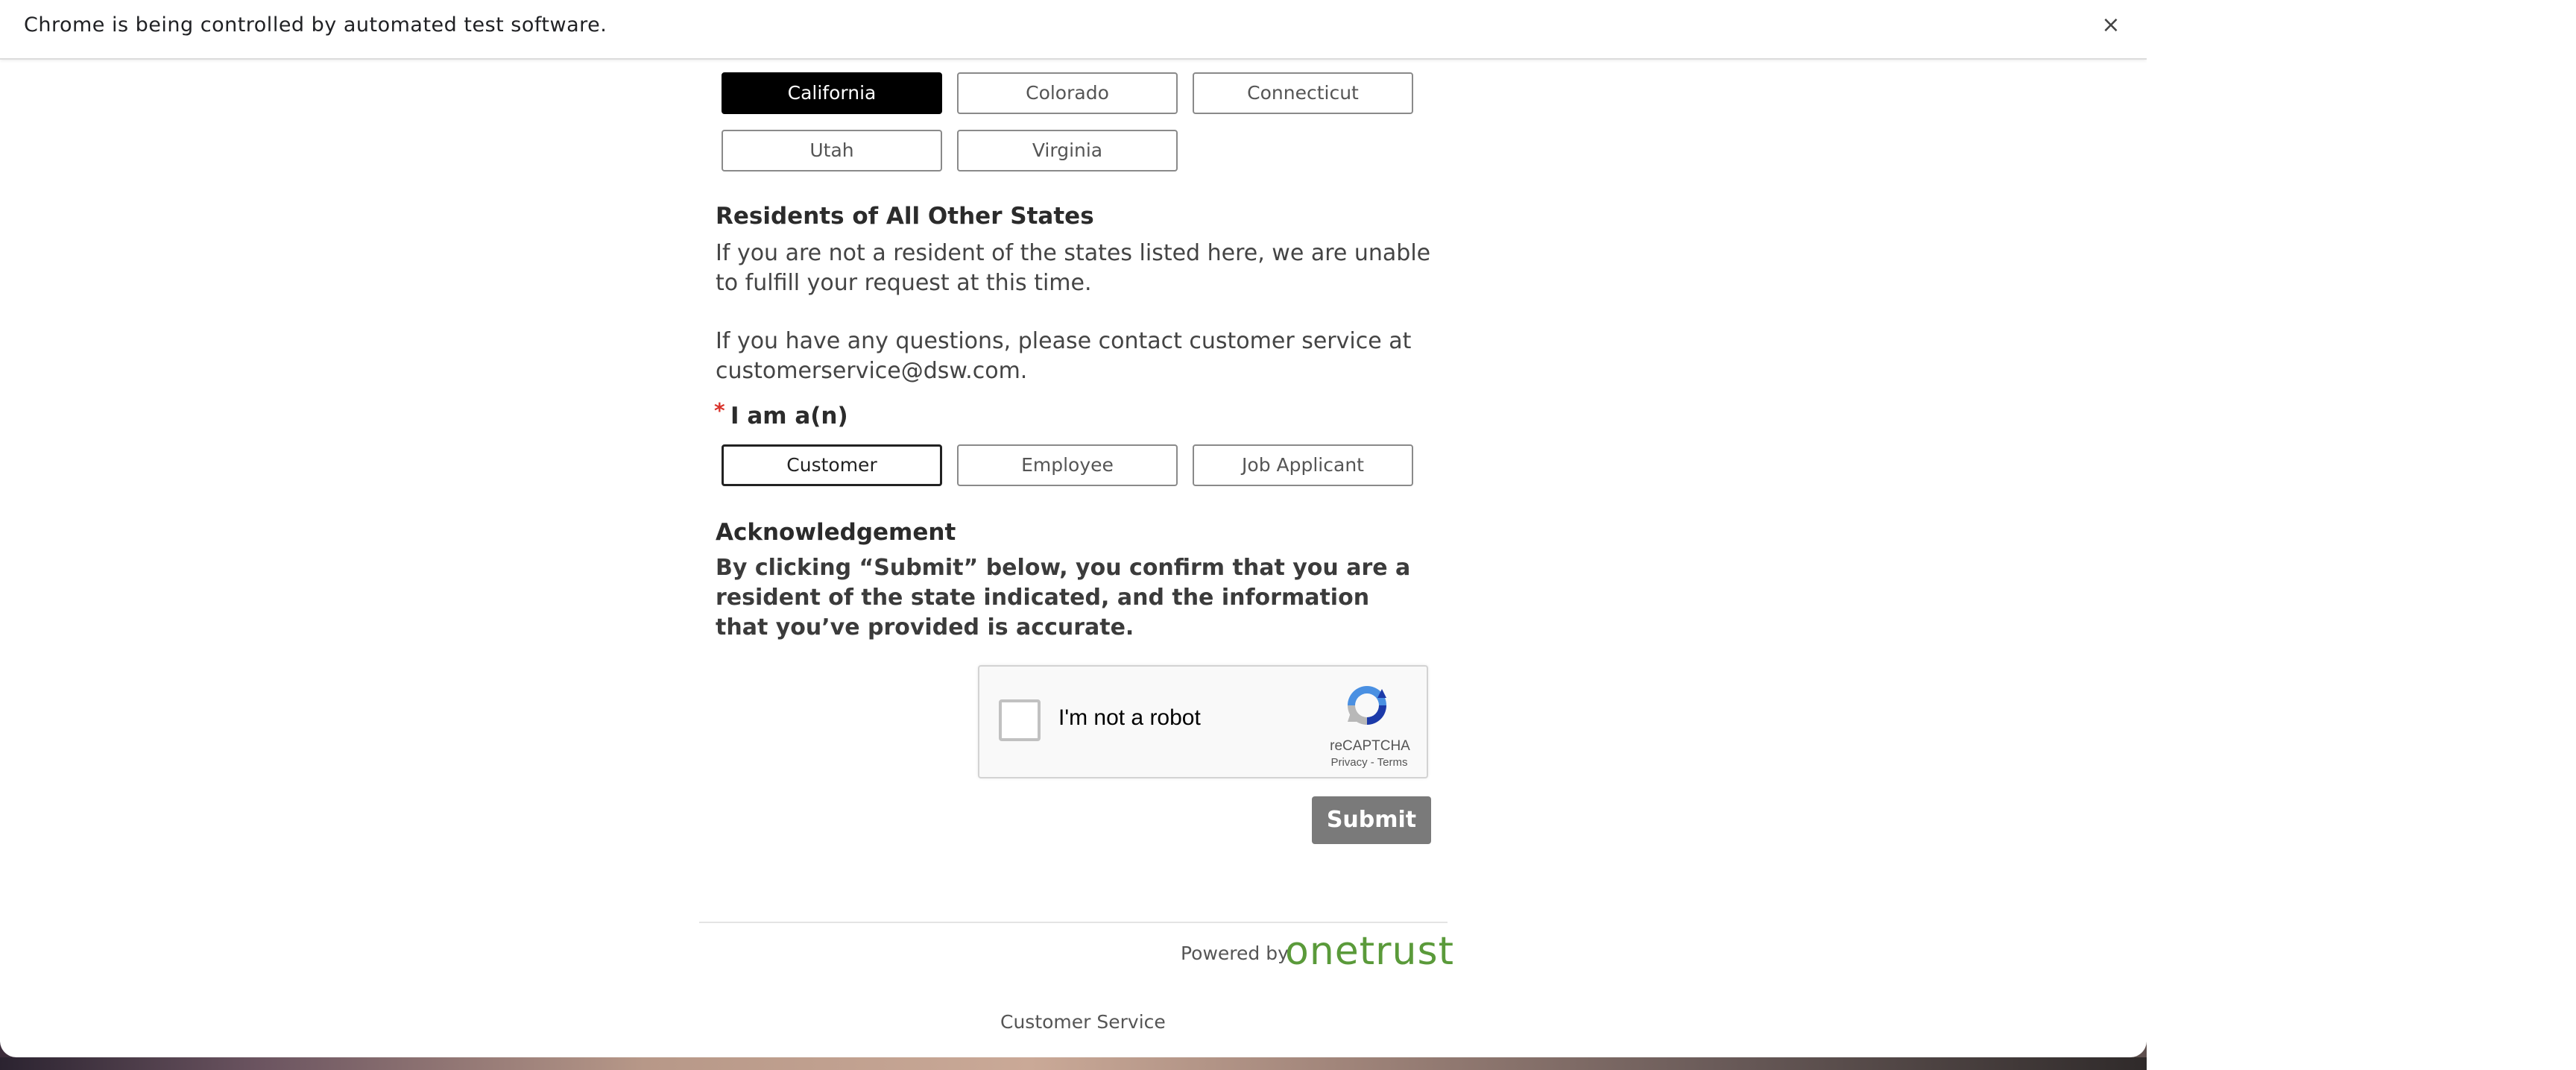 Image resolution: width=2576 pixels, height=1070 pixels. What do you see at coordinates (1303, 93) in the screenshot?
I see `state-button-connecticut: Connecticut` at bounding box center [1303, 93].